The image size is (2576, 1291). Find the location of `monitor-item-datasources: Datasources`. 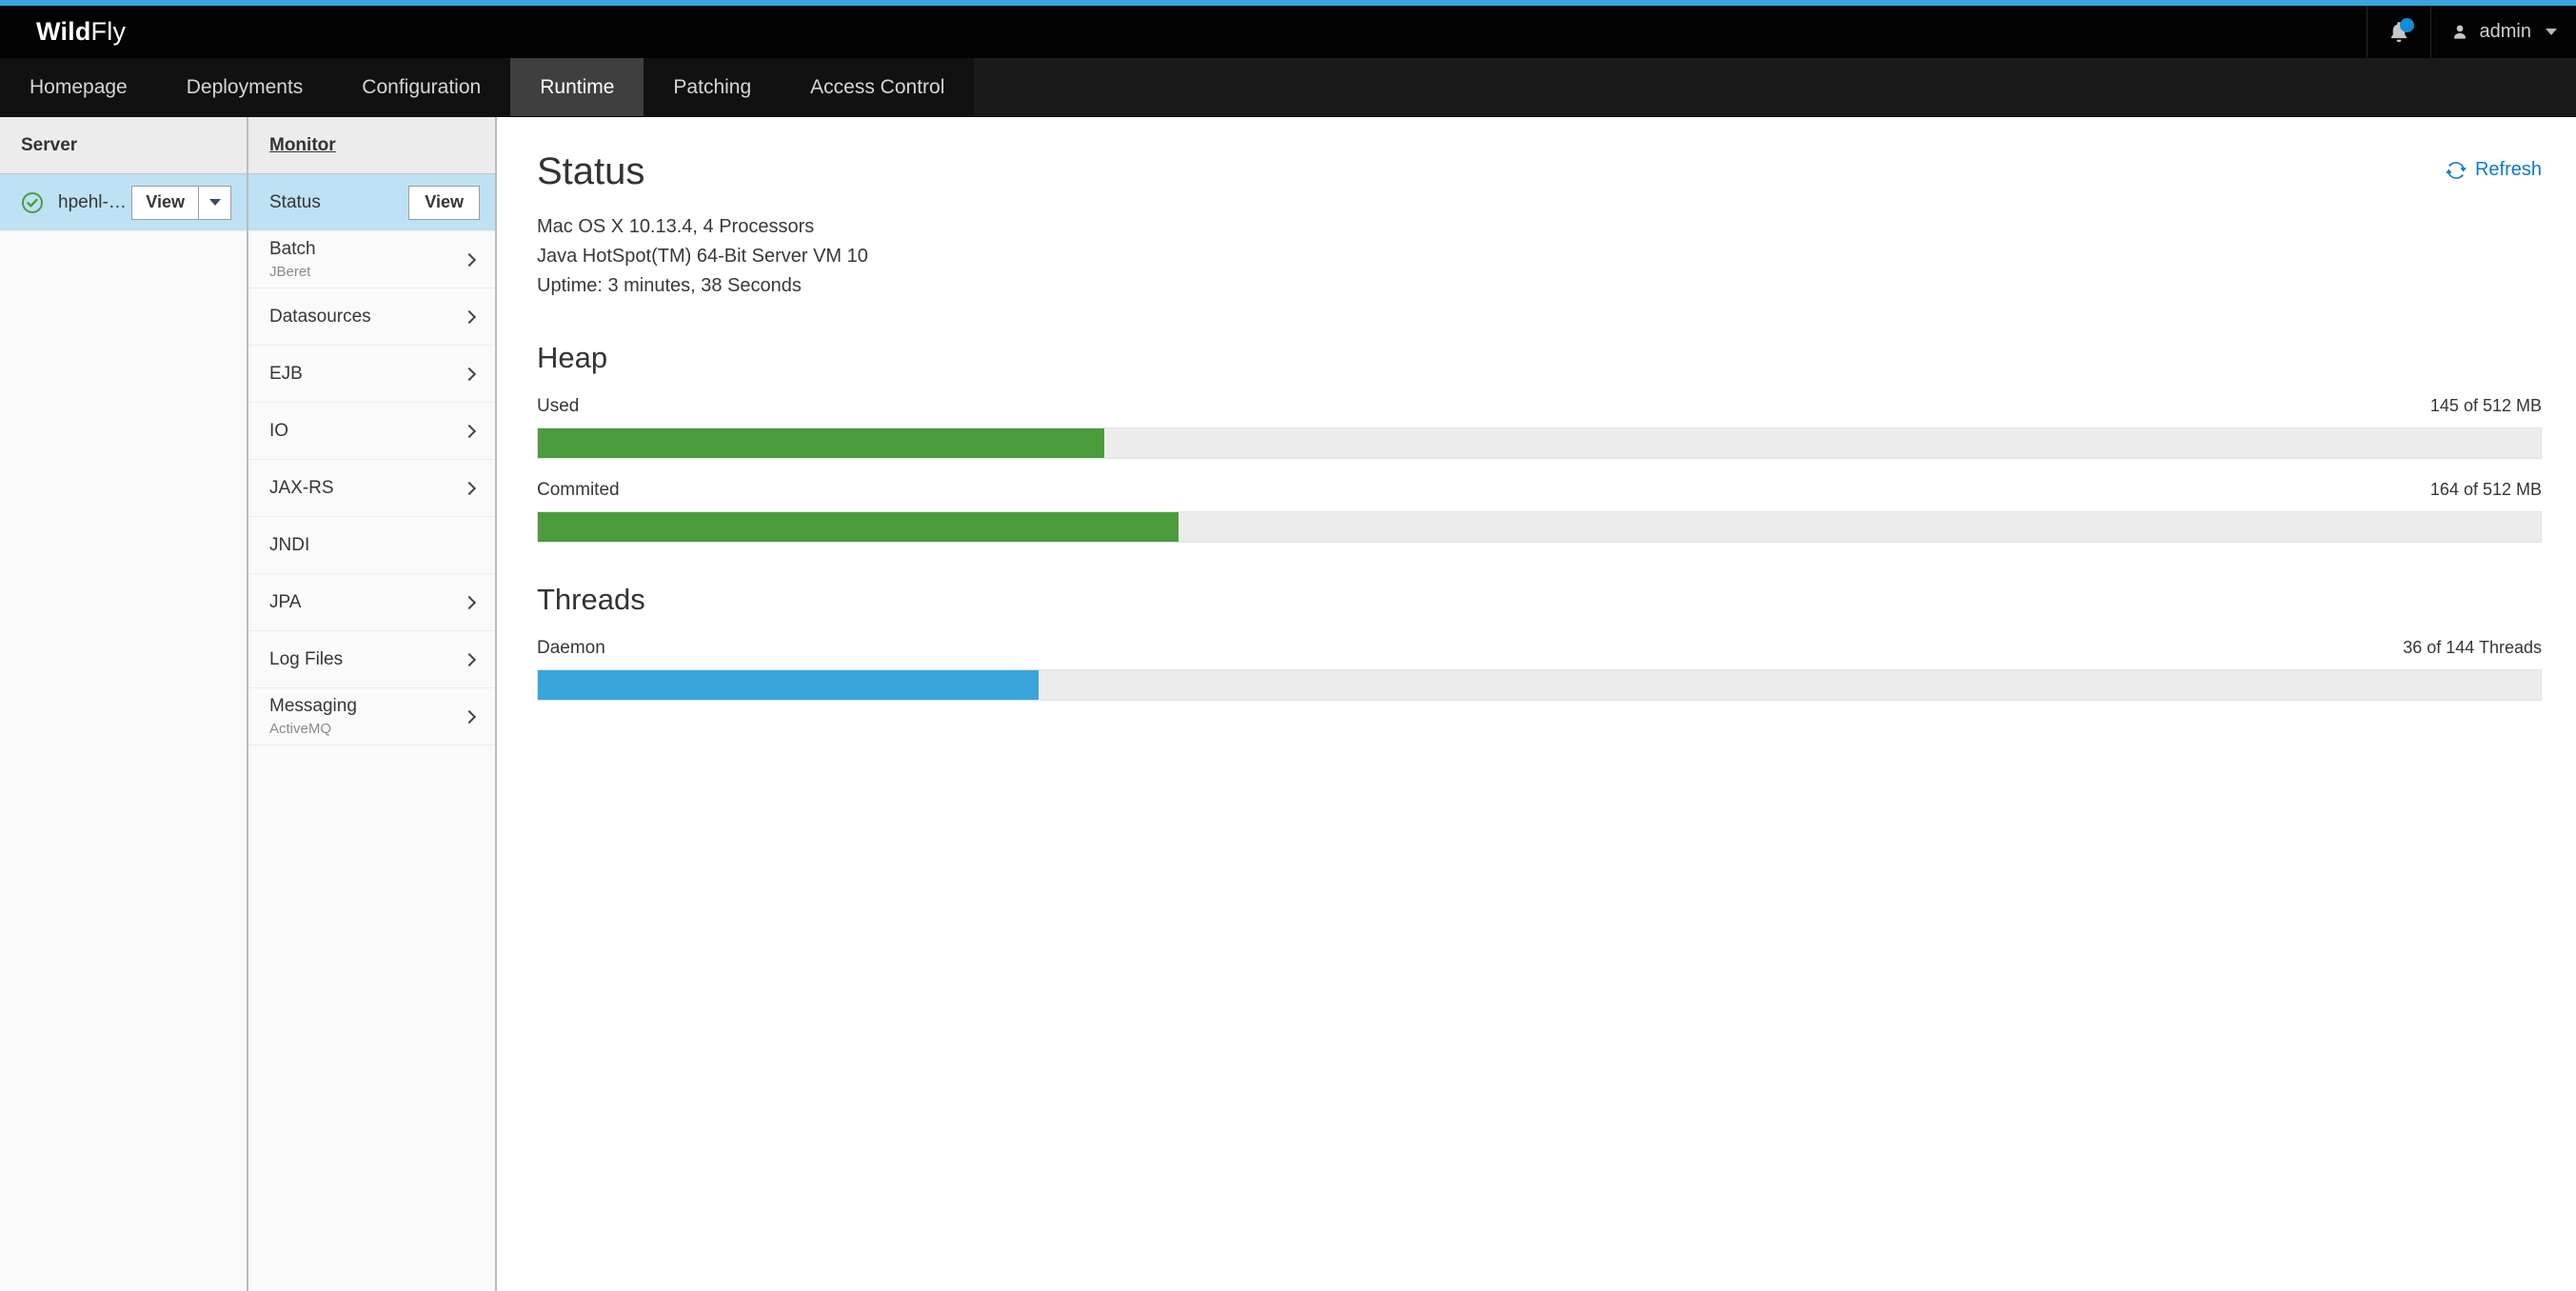

monitor-item-datasources: Datasources is located at coordinates (372, 317).